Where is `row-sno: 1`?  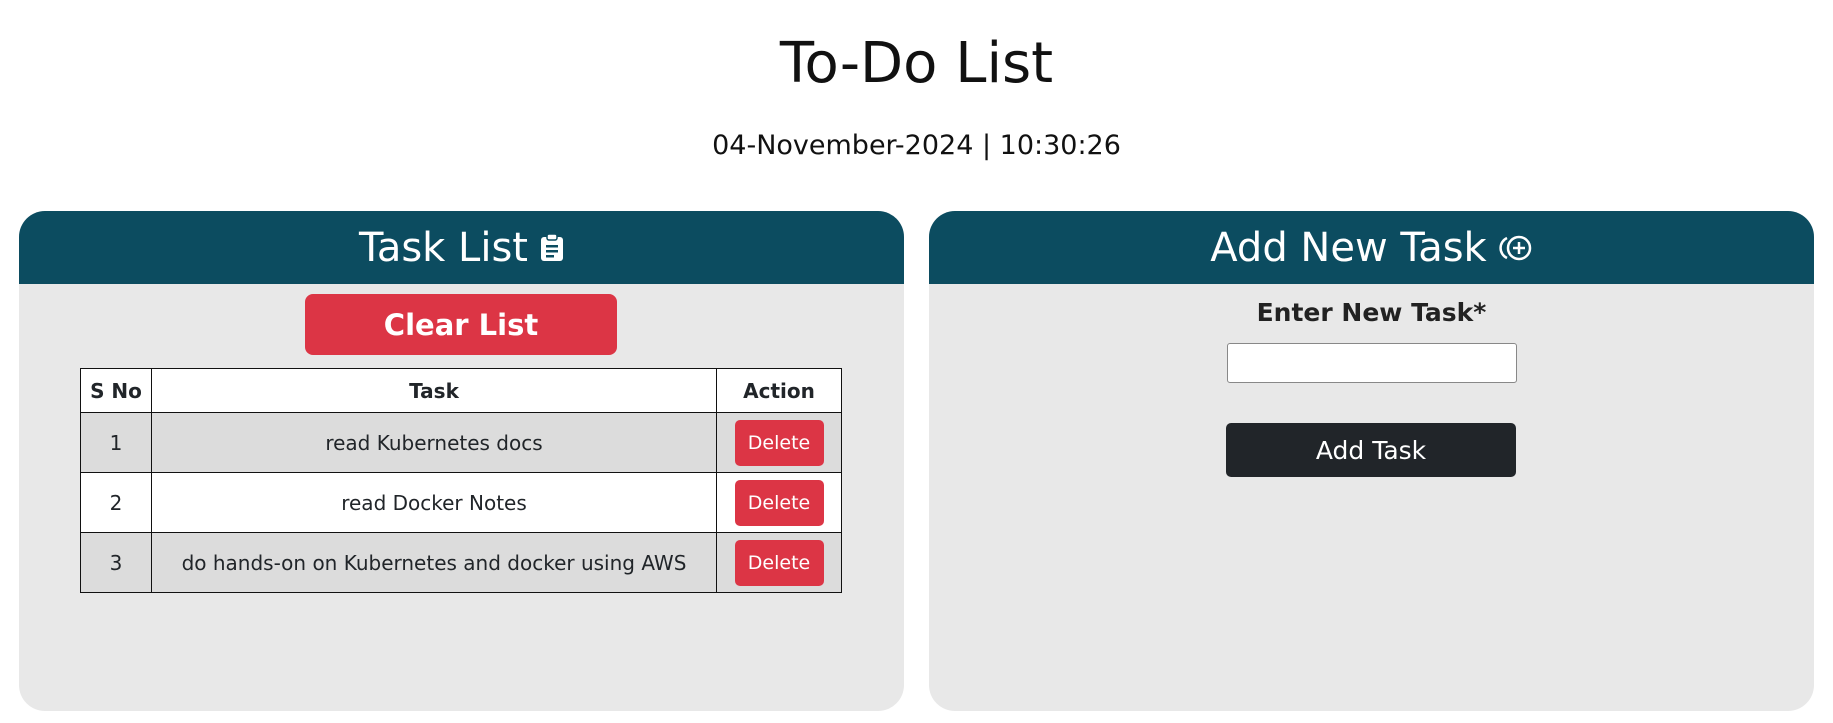 row-sno: 1 is located at coordinates (116, 442).